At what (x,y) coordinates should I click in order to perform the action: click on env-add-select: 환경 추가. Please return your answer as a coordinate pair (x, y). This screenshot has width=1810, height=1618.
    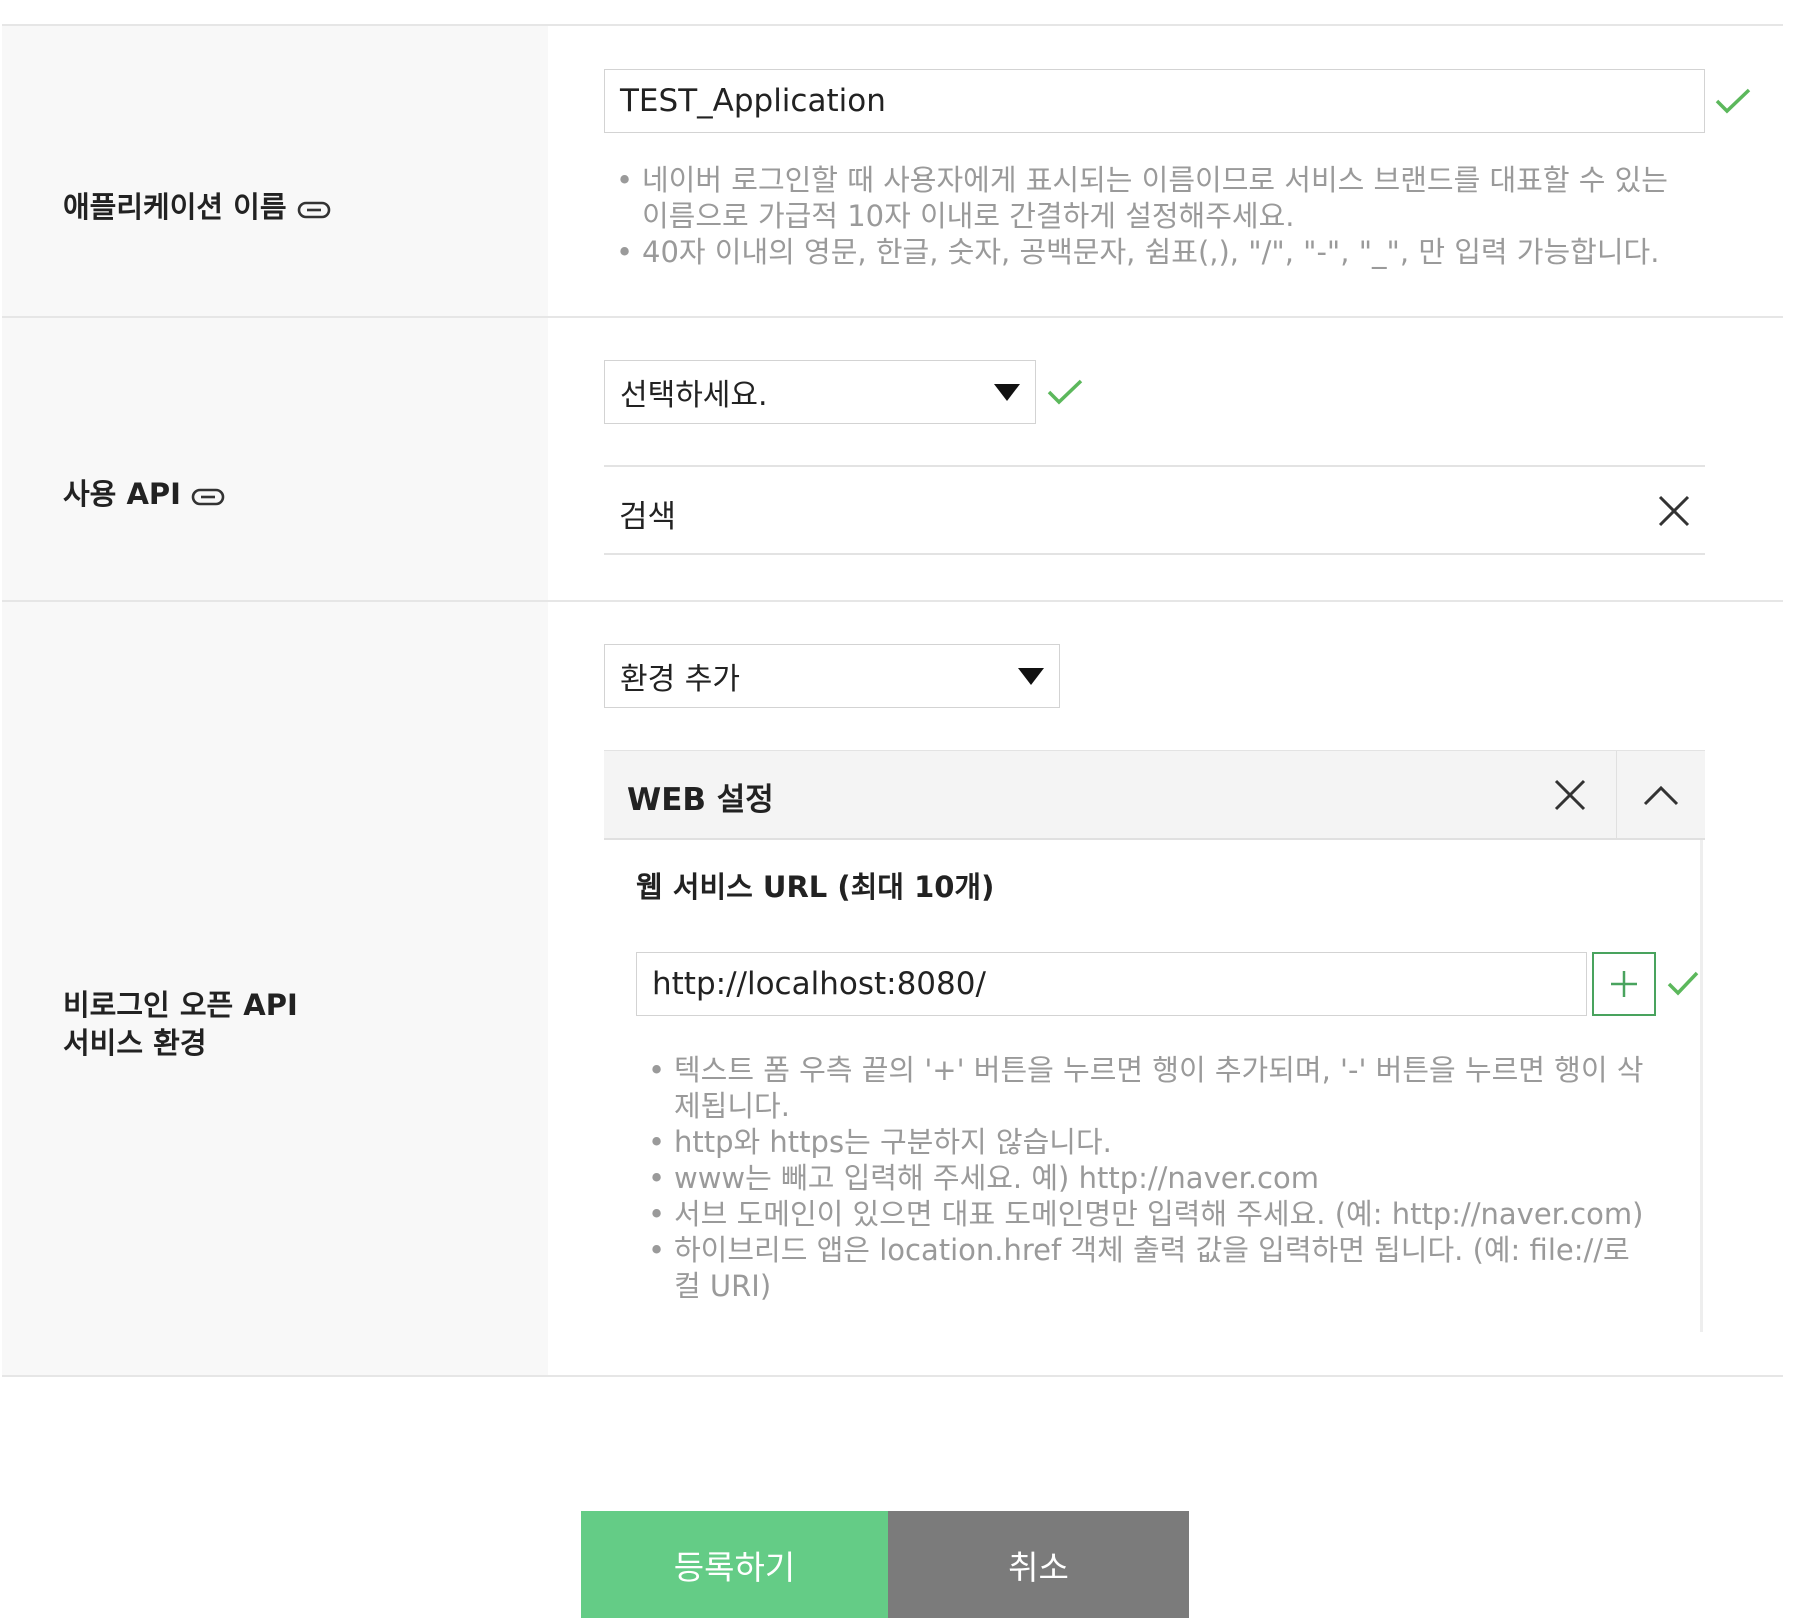
    Looking at the image, I should click on (832, 676).